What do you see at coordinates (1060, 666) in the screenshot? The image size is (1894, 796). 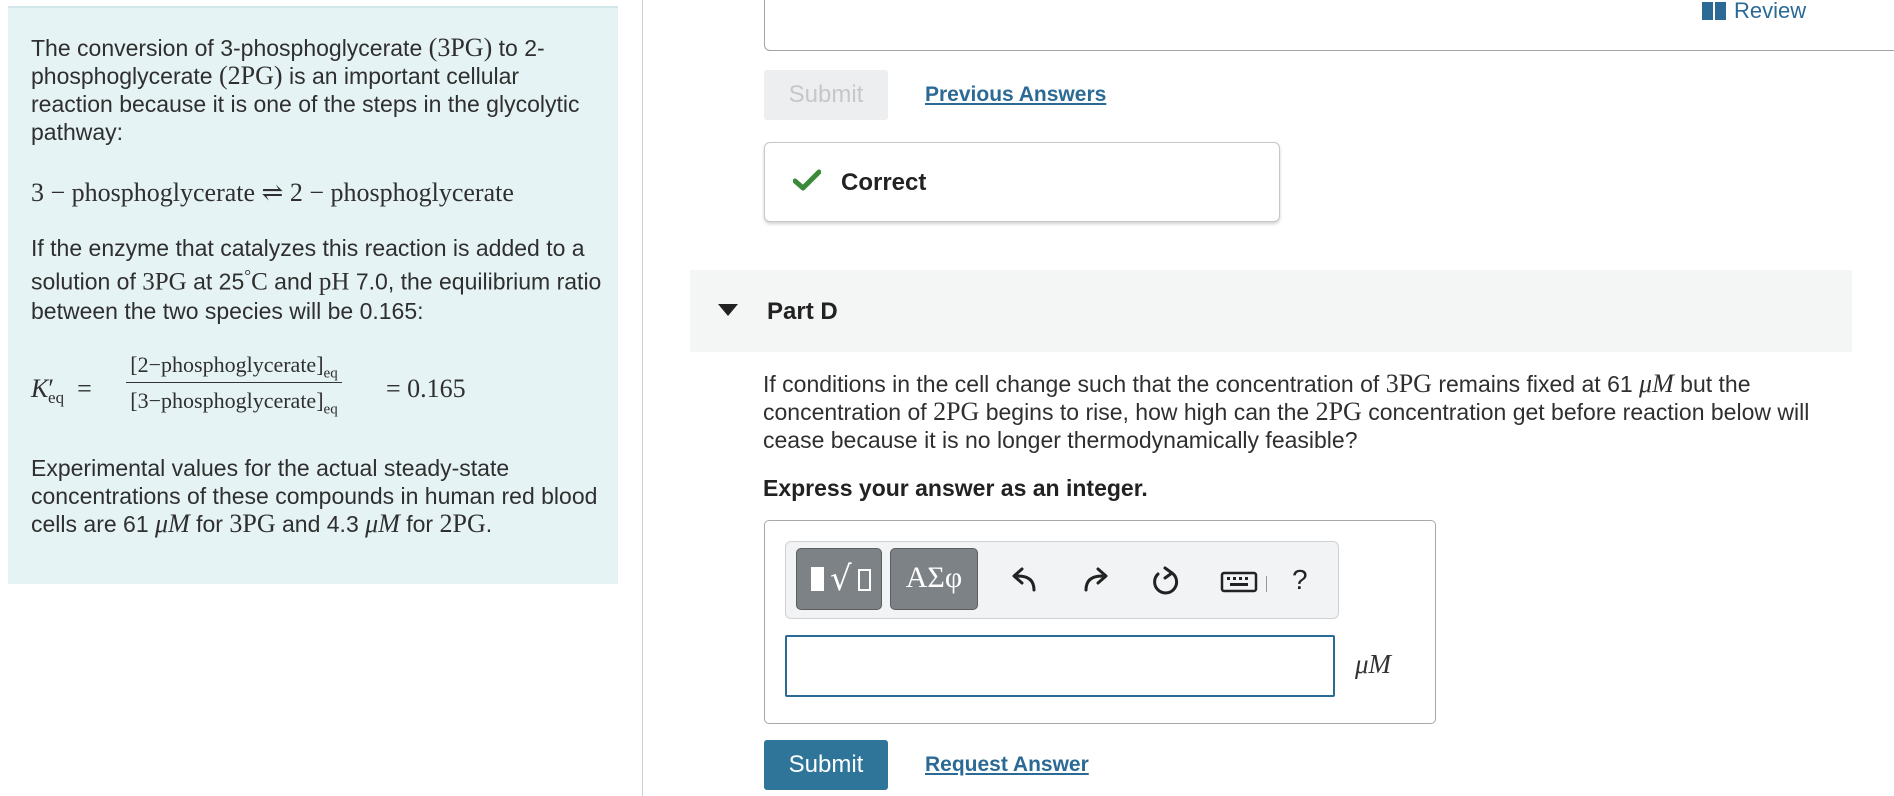 I see `answer-input` at bounding box center [1060, 666].